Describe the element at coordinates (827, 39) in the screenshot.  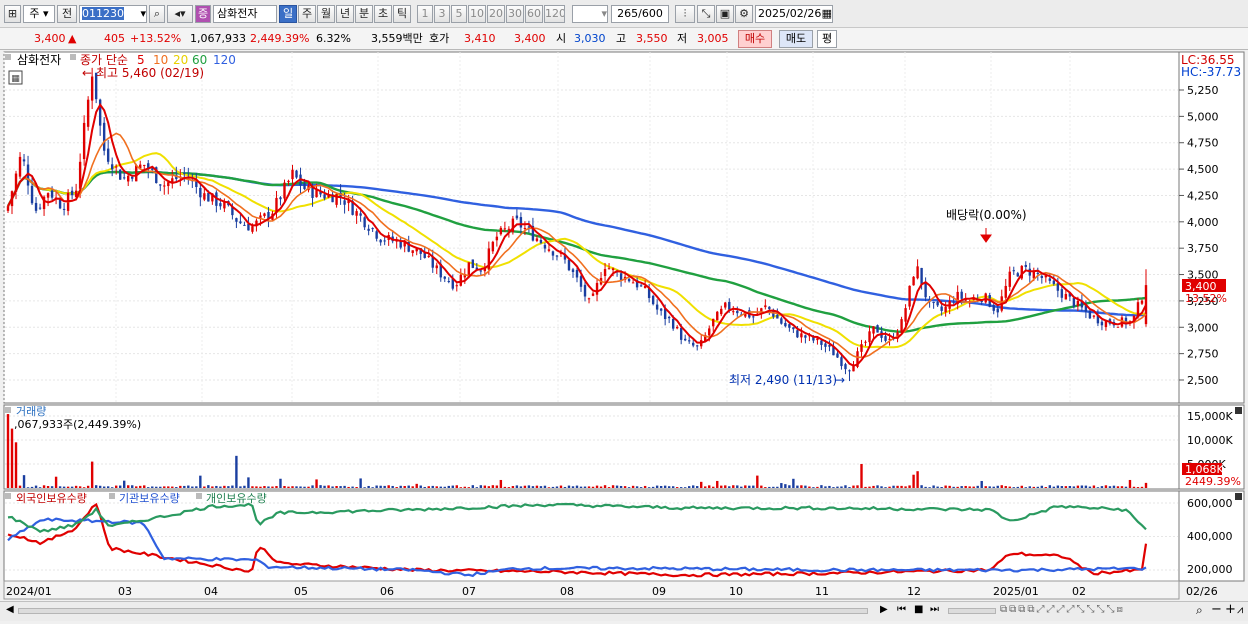
I see `eval-button: 평` at that location.